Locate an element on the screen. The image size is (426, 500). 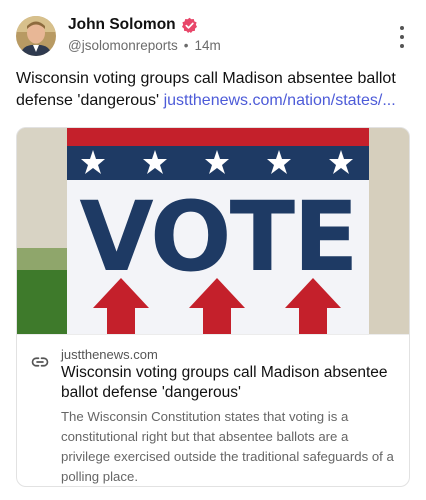
author-handle: @jsolomonreports is located at coordinates (123, 45).